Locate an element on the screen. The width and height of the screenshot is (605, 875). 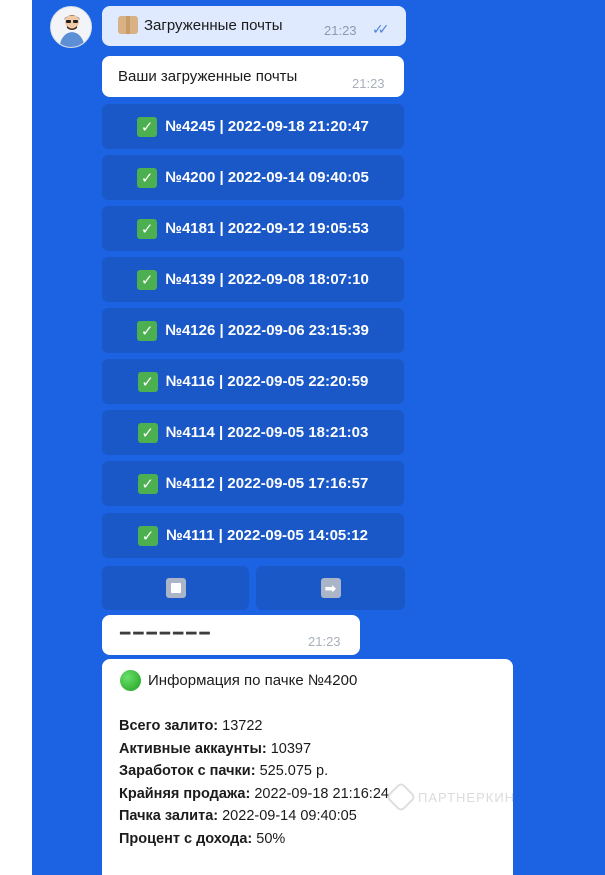
watermark-logo-icon is located at coordinates (401, 797).